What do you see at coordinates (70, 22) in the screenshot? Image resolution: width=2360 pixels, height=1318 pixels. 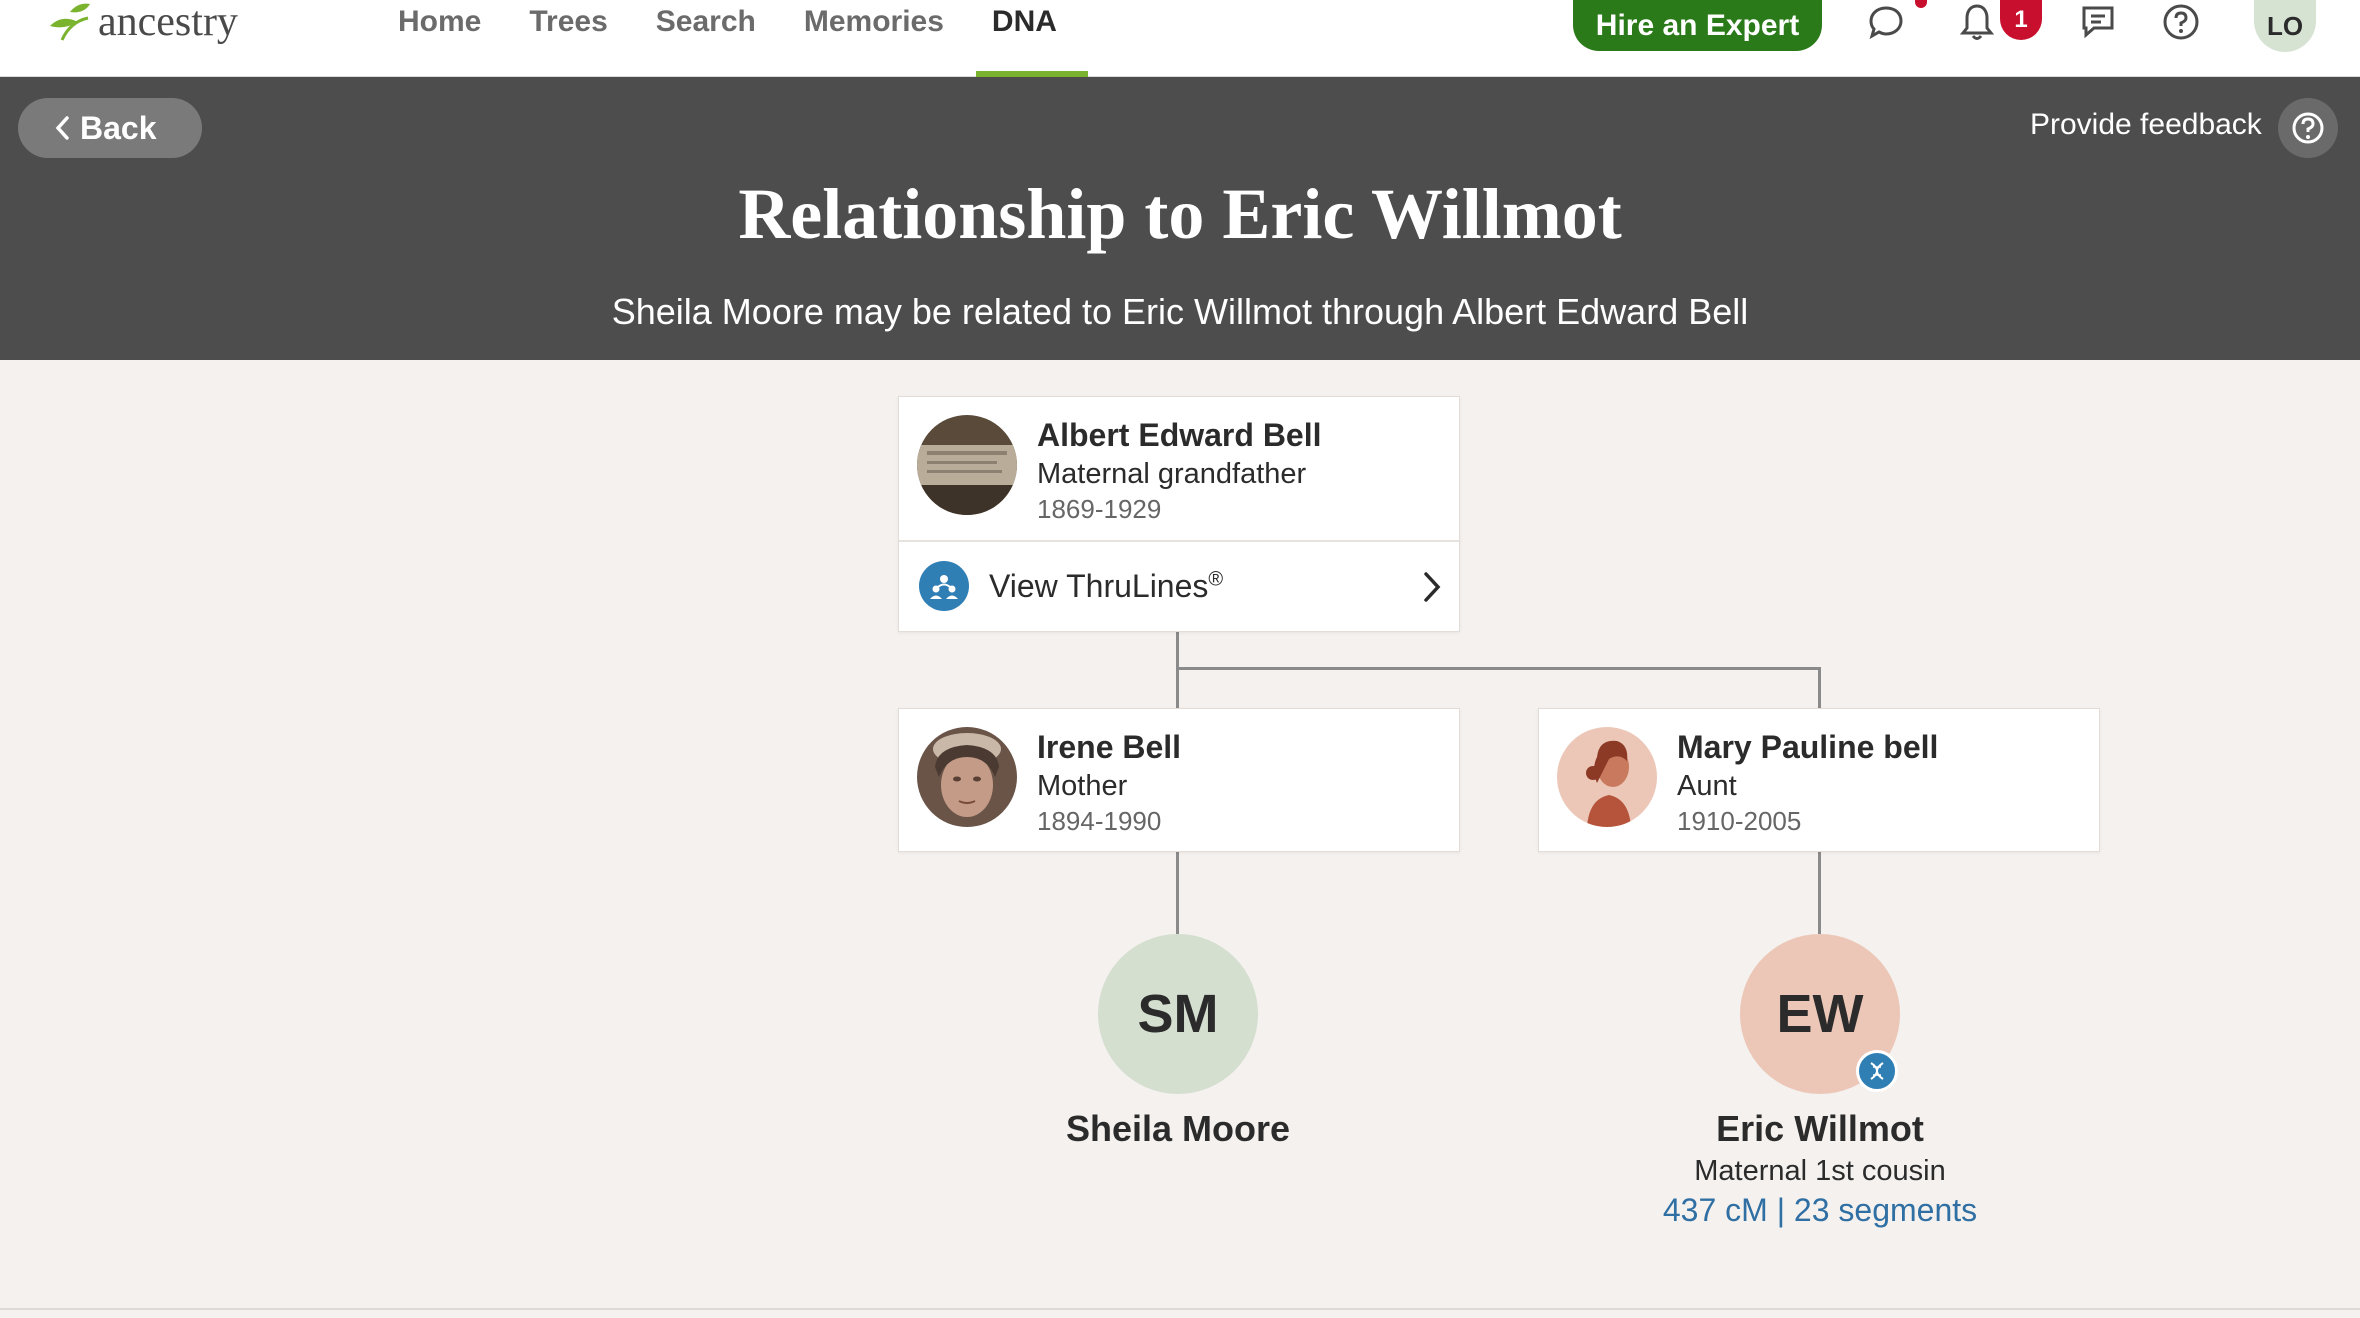 I see `leaf-logo-icon` at bounding box center [70, 22].